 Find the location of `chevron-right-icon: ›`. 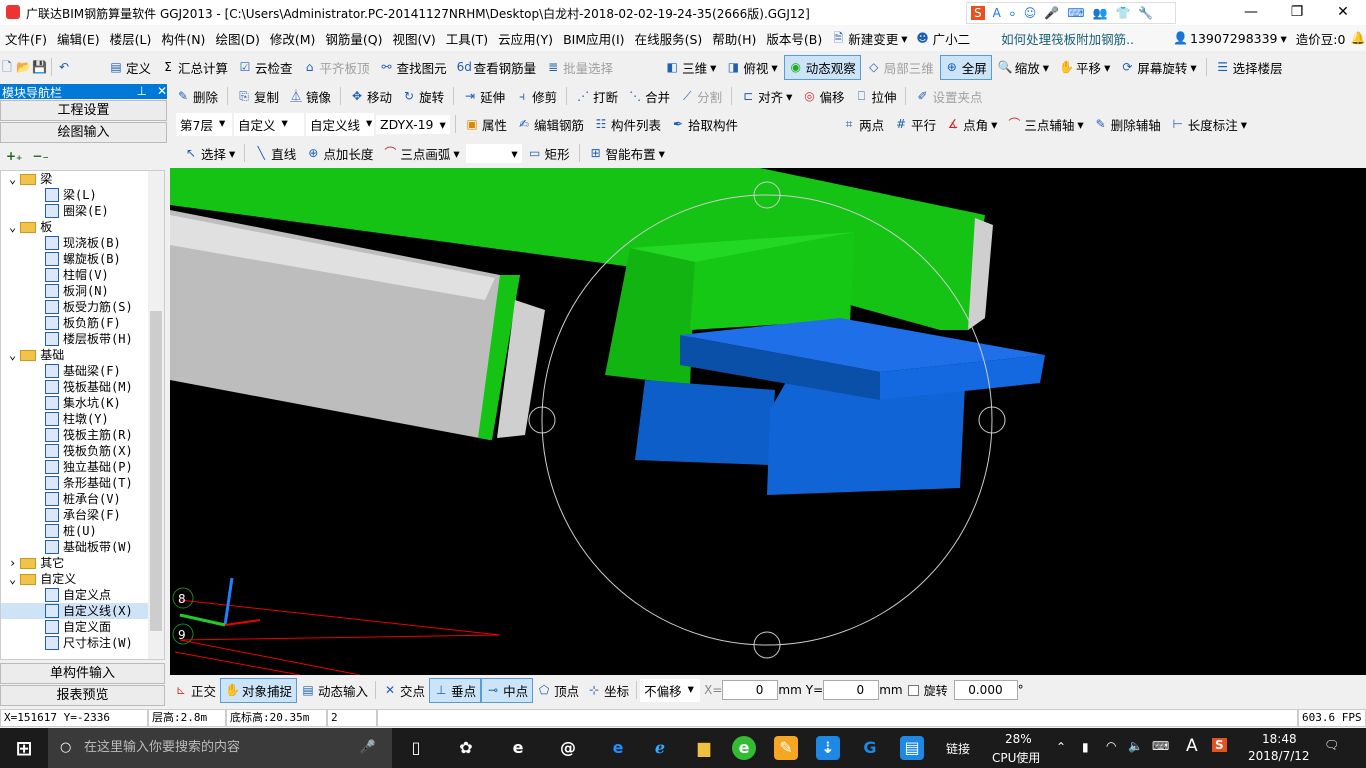

chevron-right-icon: › is located at coordinates (12, 563).